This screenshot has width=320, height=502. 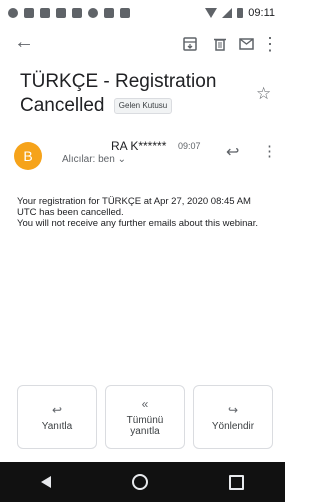 What do you see at coordinates (94, 159) in the screenshot?
I see `recipient-details: Alıcılar: ben ⌄` at bounding box center [94, 159].